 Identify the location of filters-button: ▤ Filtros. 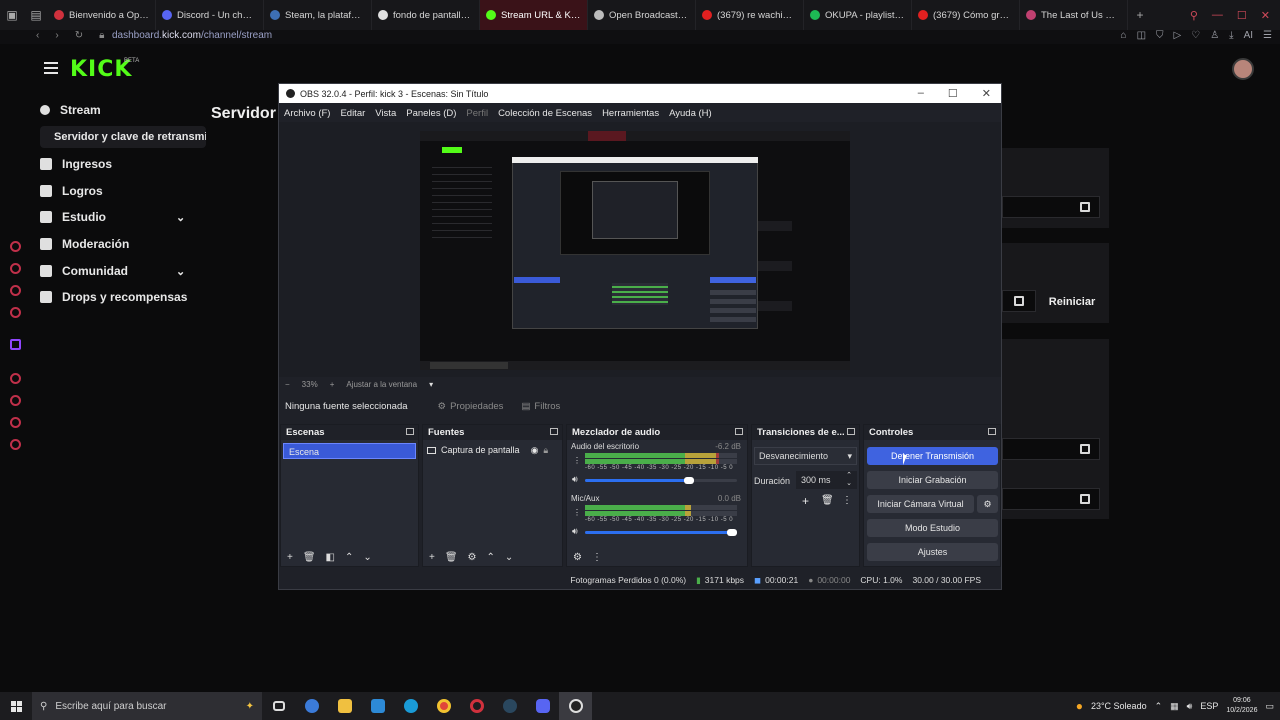
(540, 406).